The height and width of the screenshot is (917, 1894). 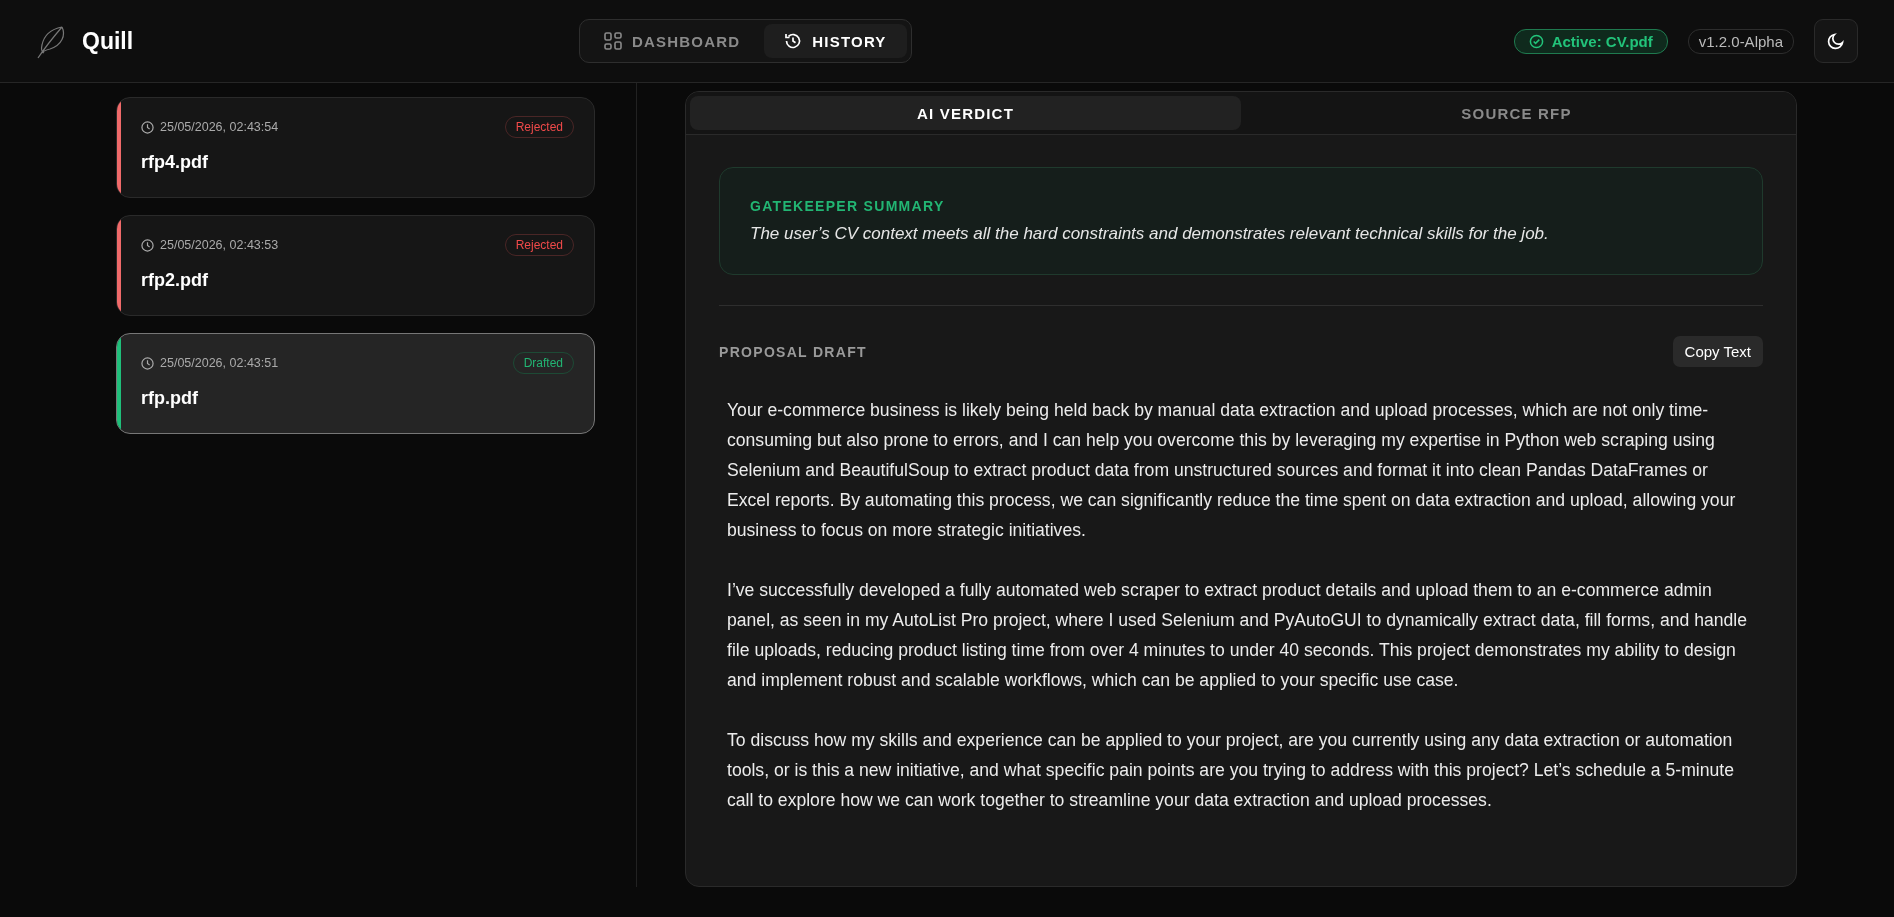 What do you see at coordinates (793, 41) in the screenshot?
I see `history-icon` at bounding box center [793, 41].